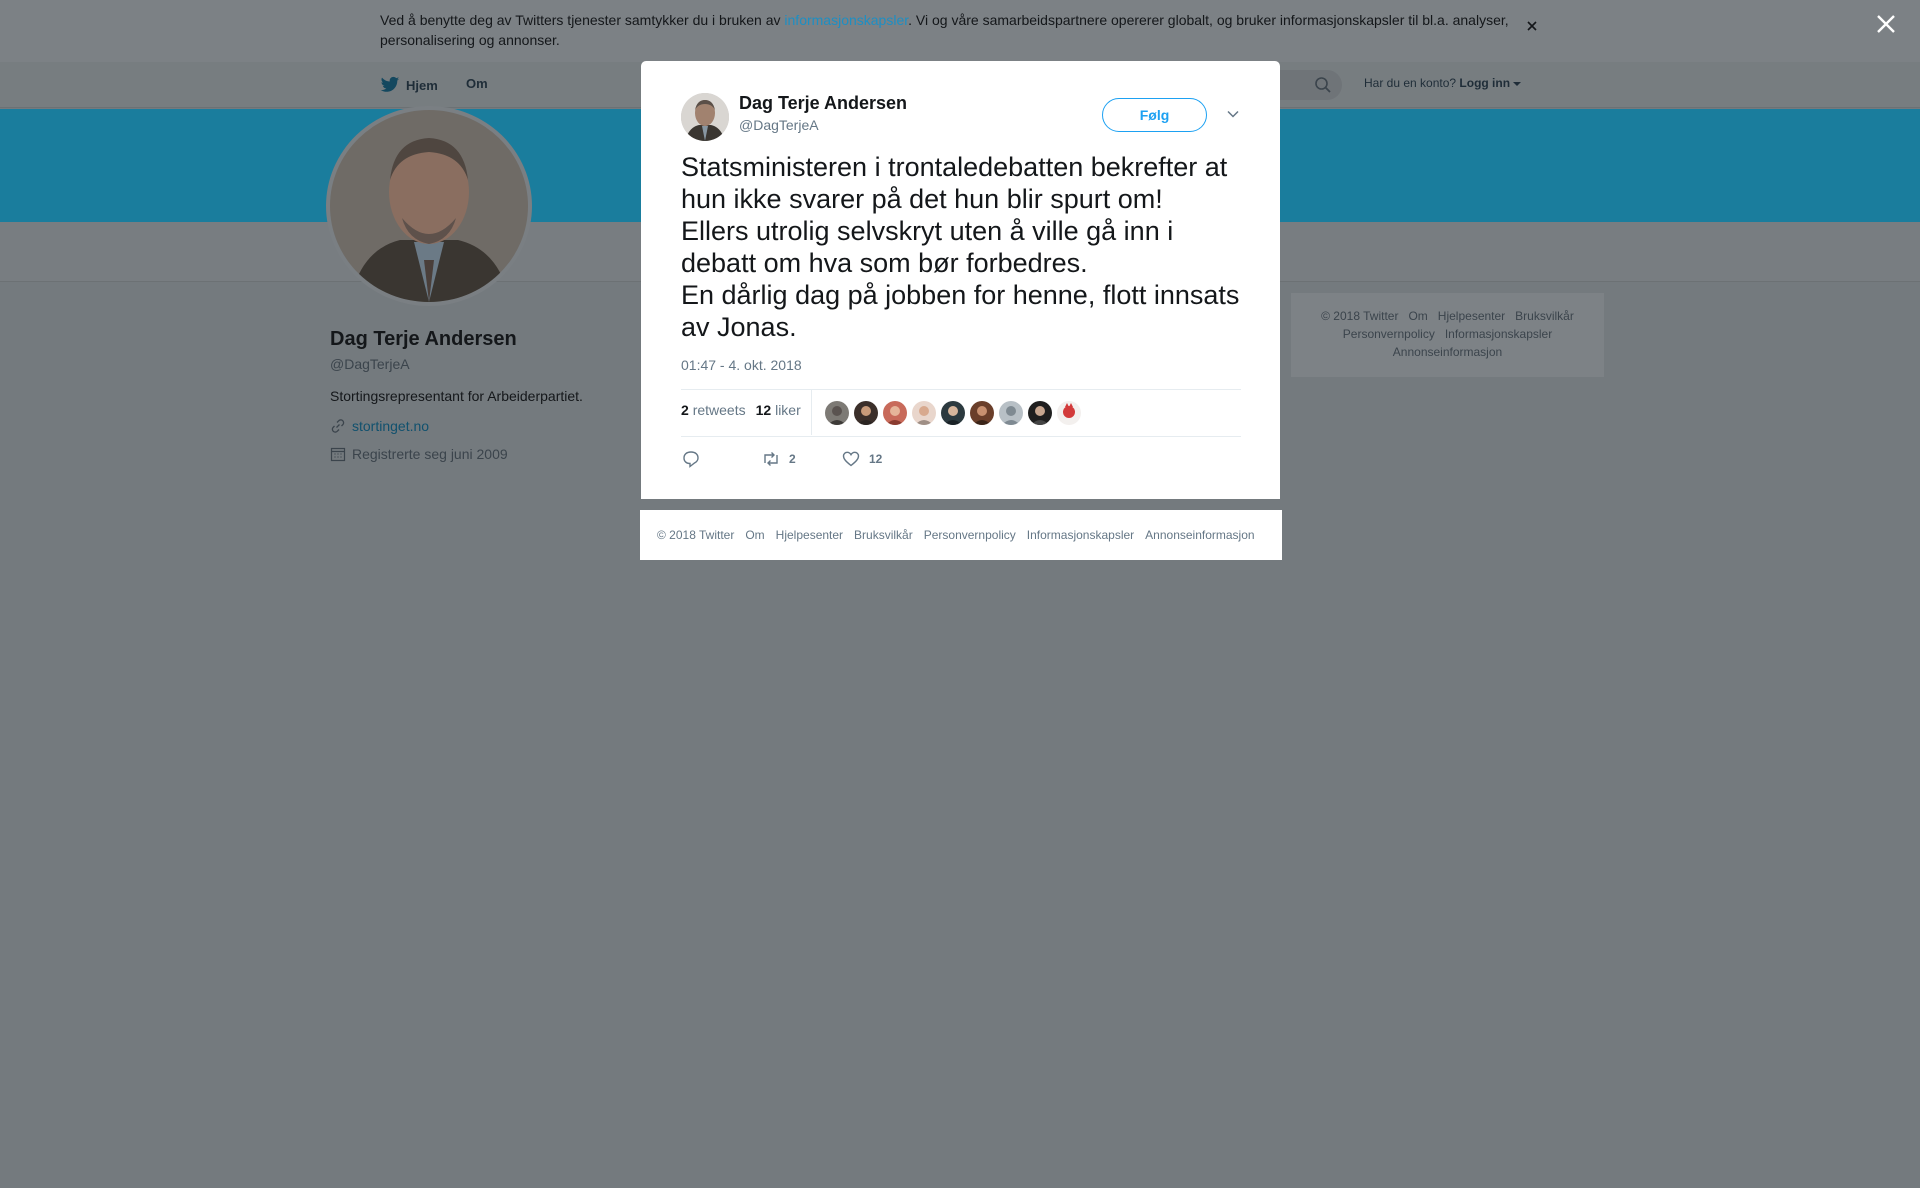  I want to click on retweets-stat: 2 retweets, so click(713, 410).